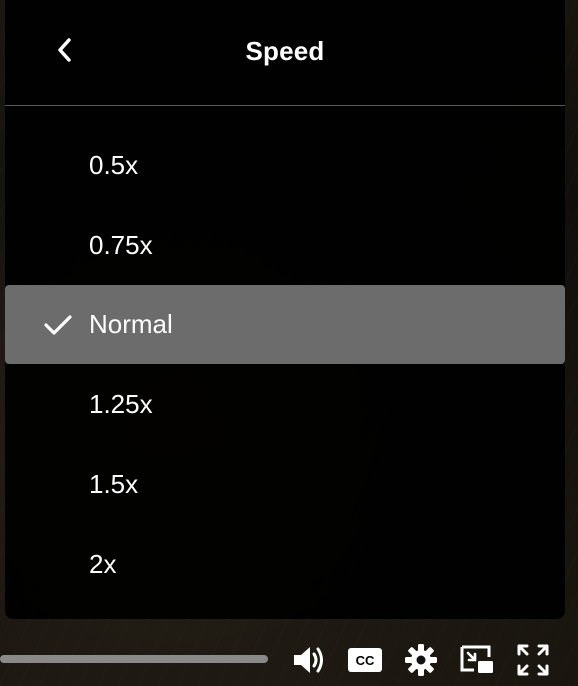 The image size is (578, 686). Describe the element at coordinates (103, 563) in the screenshot. I see `speed-option-label: 2x` at that location.